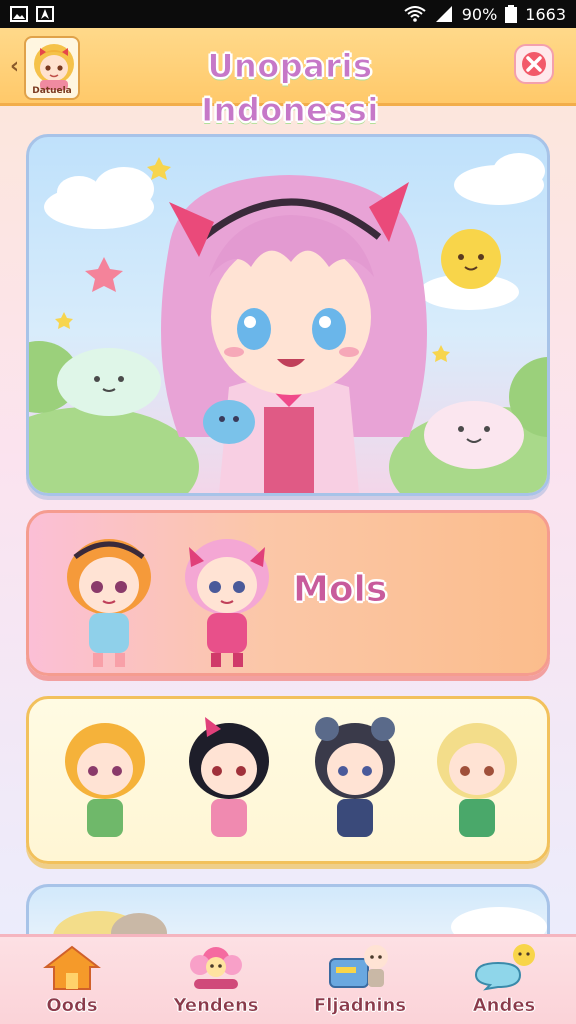  What do you see at coordinates (32, 14) in the screenshot?
I see `status-left` at bounding box center [32, 14].